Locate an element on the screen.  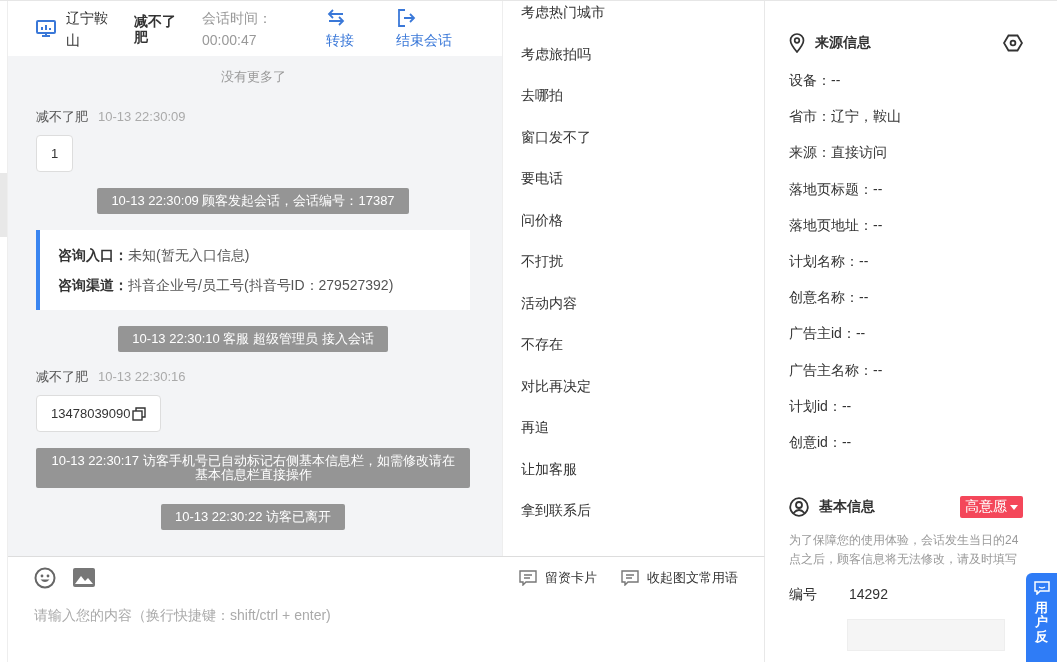
phrase-item: 再追 is located at coordinates (642, 428).